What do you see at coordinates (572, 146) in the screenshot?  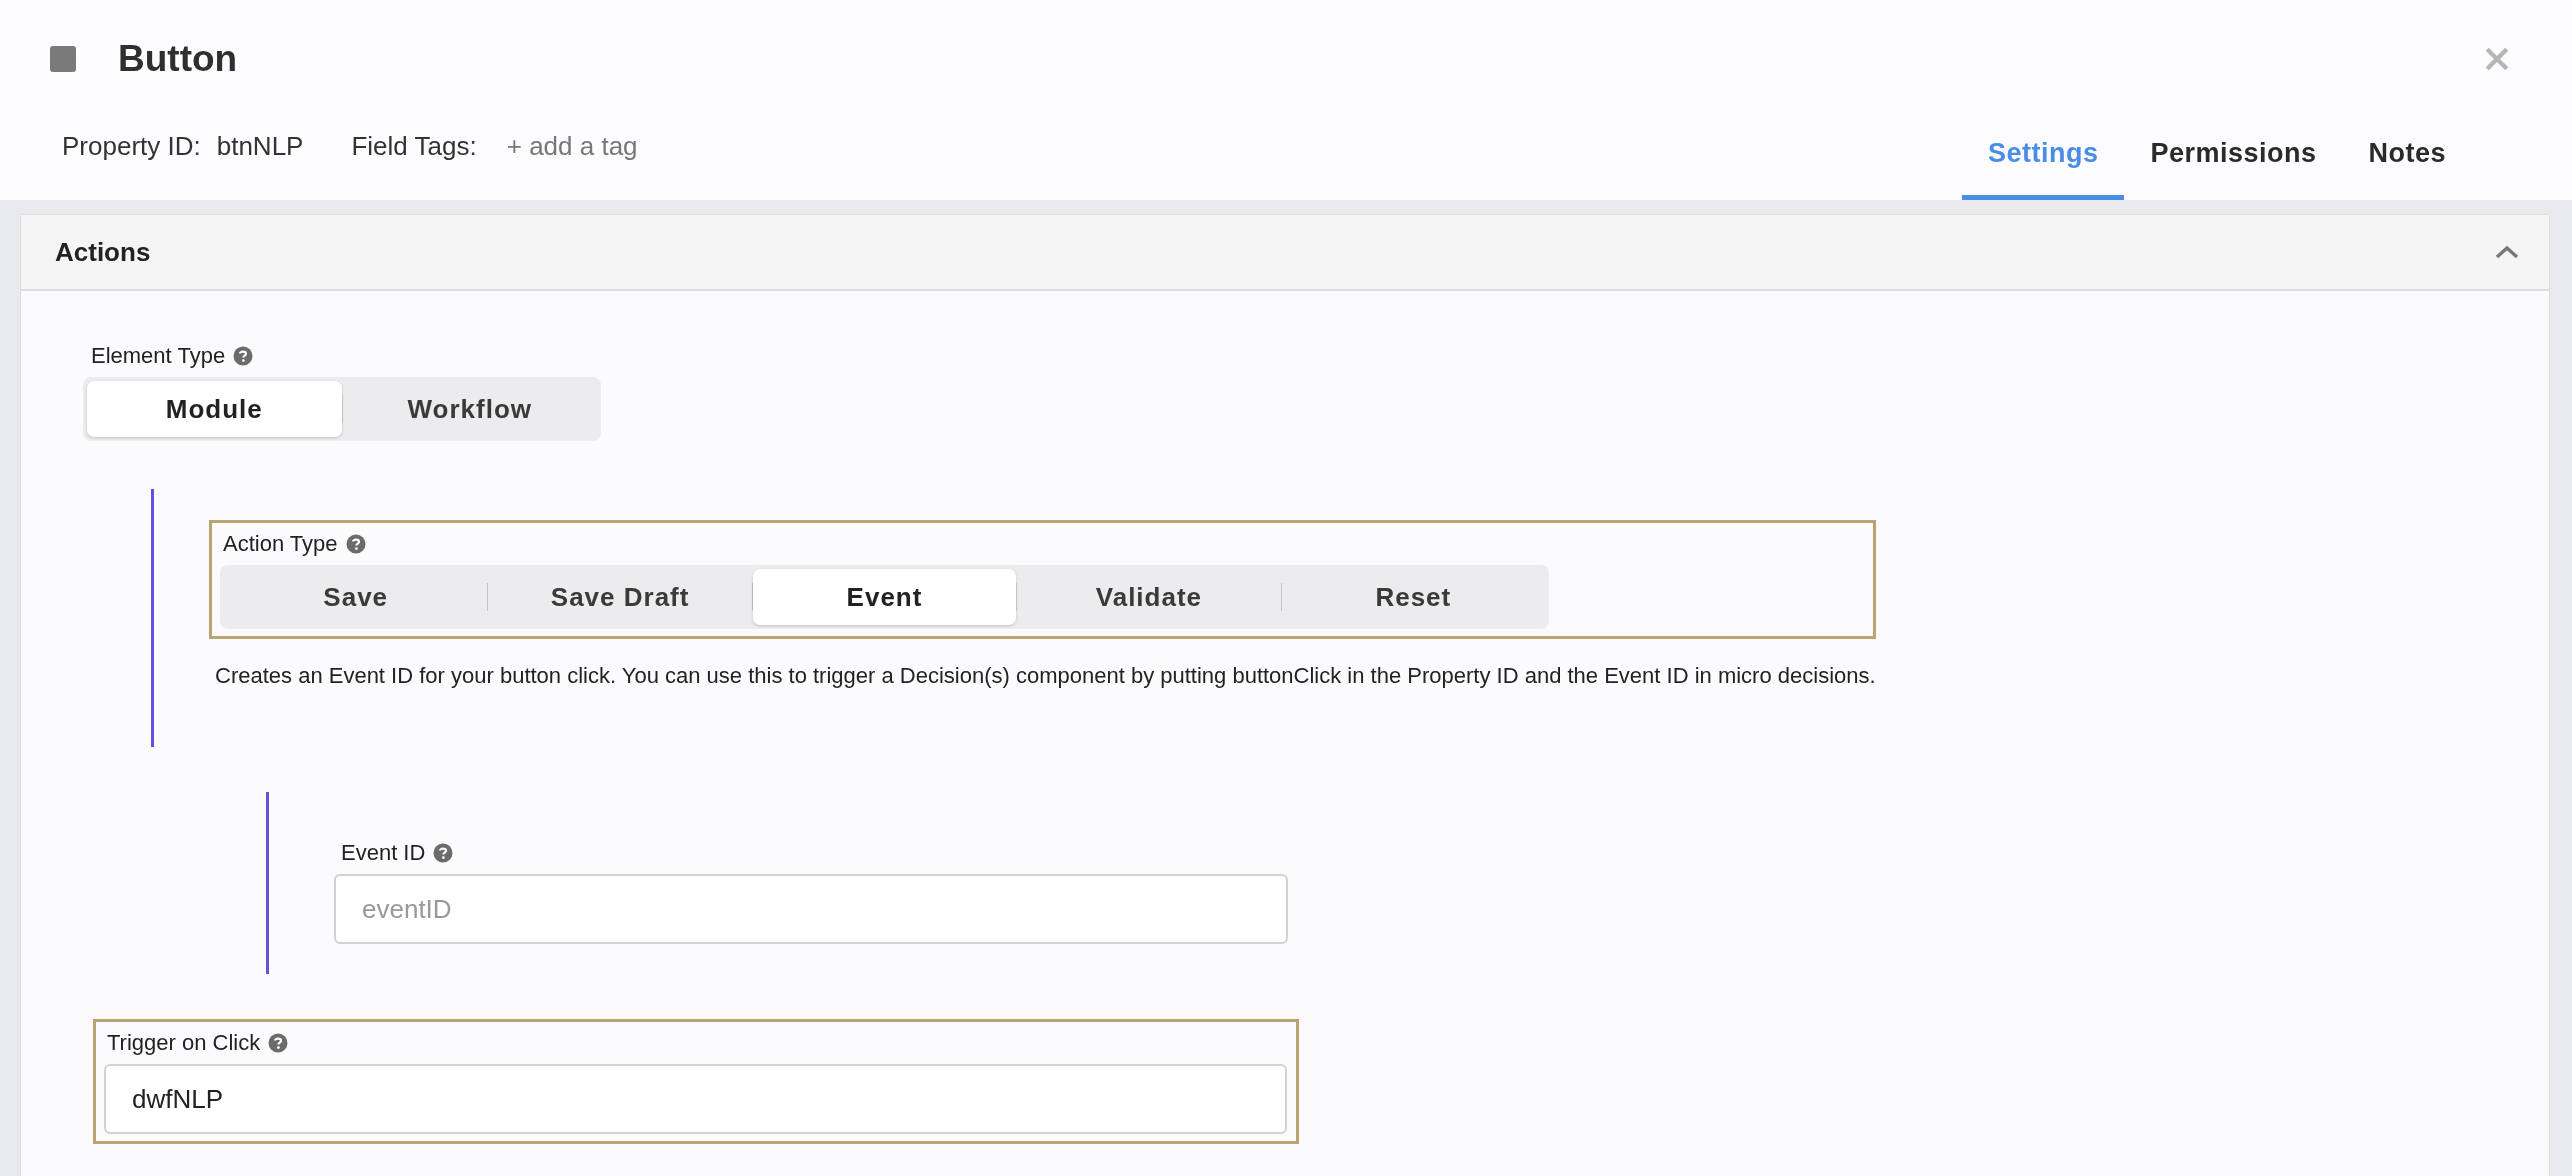 I see `add-tag-link: + add a tag` at bounding box center [572, 146].